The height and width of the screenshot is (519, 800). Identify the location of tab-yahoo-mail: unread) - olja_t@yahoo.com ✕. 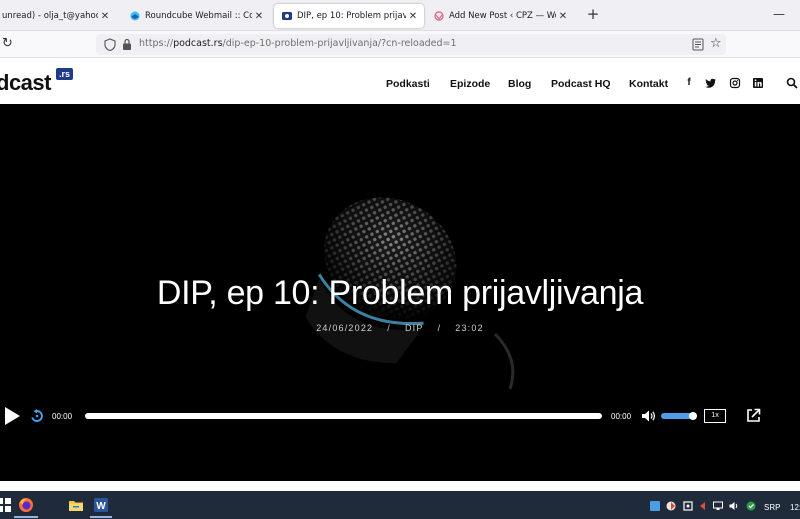
(58, 16).